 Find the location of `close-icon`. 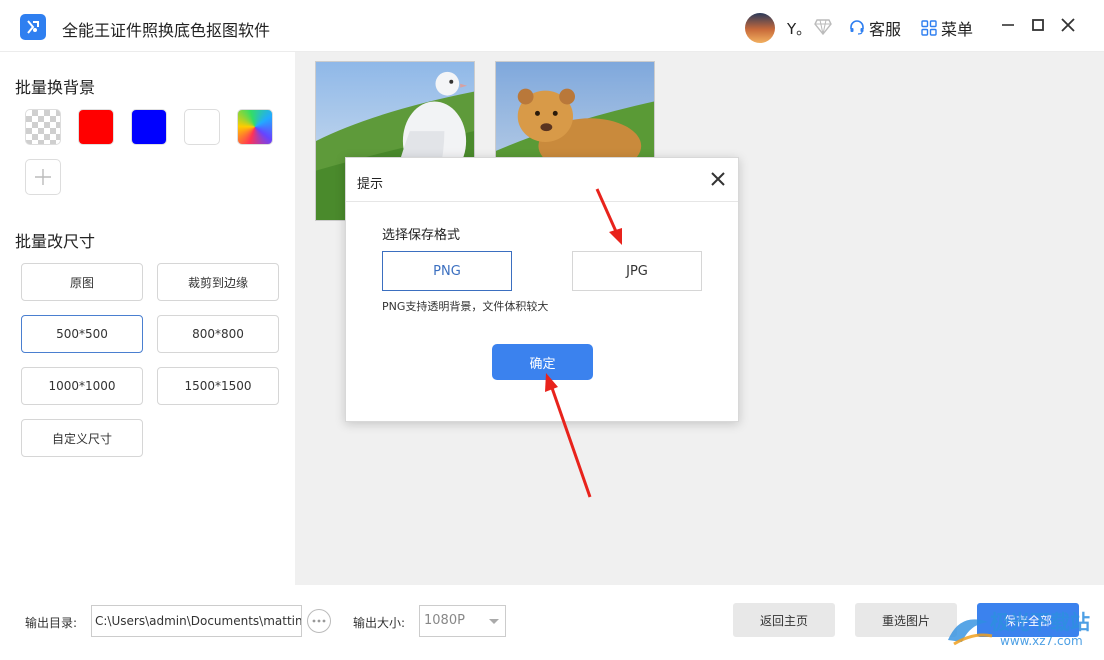

close-icon is located at coordinates (1068, 25).